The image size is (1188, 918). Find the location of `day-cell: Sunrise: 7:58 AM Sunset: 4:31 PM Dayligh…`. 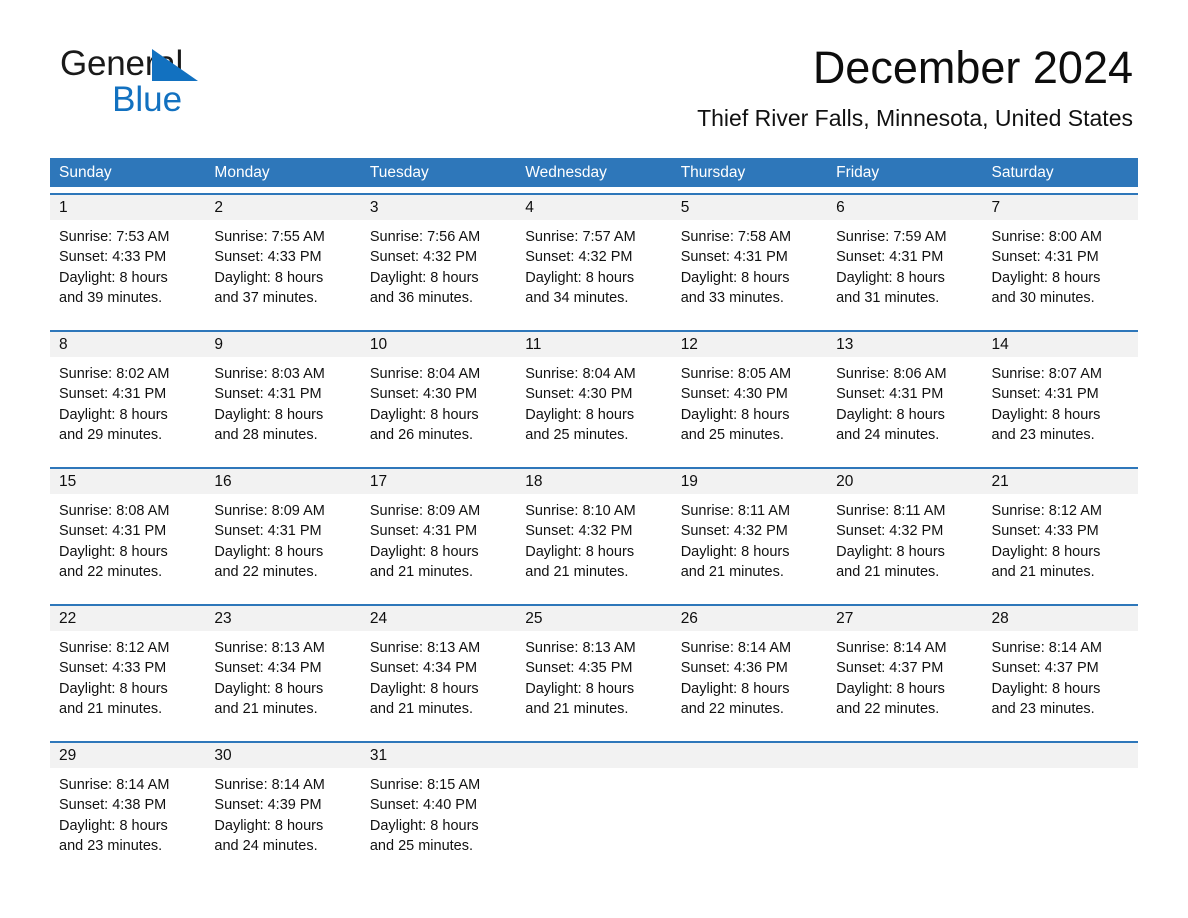

day-cell: Sunrise: 7:58 AM Sunset: 4:31 PM Dayligh… is located at coordinates (749, 272).